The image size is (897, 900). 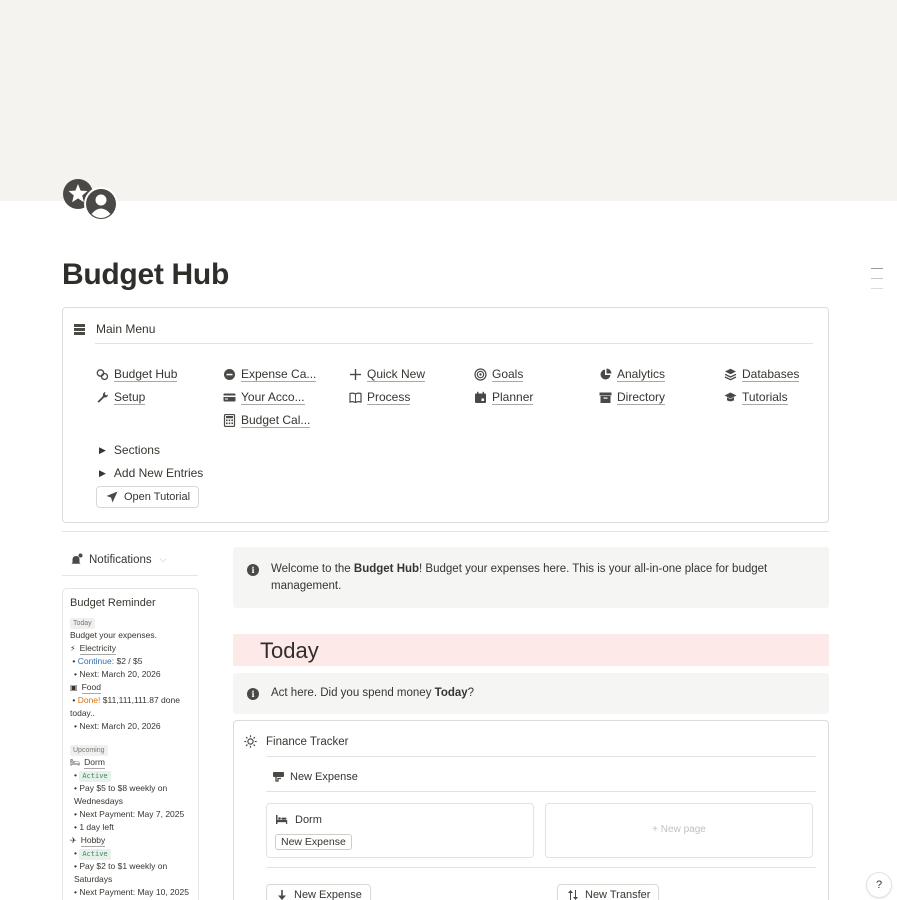 I want to click on reminder-next: • Next Payment: May 10, 2025, so click(x=131, y=892).